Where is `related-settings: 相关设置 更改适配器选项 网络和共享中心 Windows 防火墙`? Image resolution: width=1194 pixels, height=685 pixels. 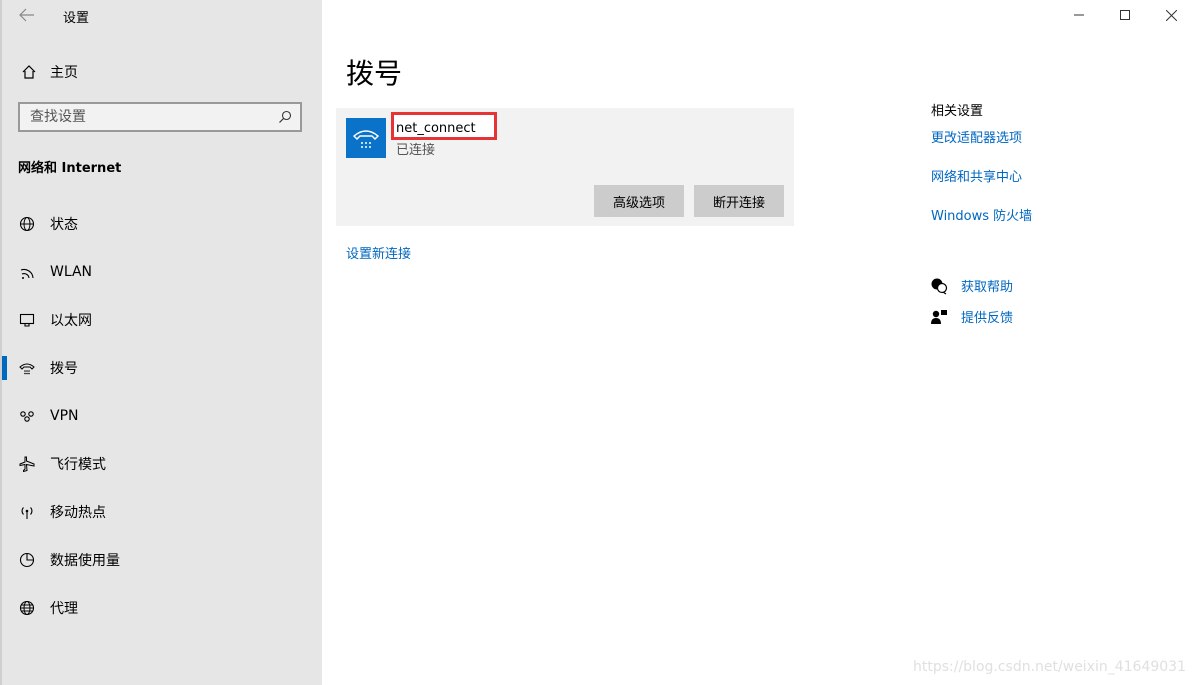 related-settings: 相关设置 更改适配器选项 网络和共享中心 Windows 防火墙 is located at coordinates (981, 172).